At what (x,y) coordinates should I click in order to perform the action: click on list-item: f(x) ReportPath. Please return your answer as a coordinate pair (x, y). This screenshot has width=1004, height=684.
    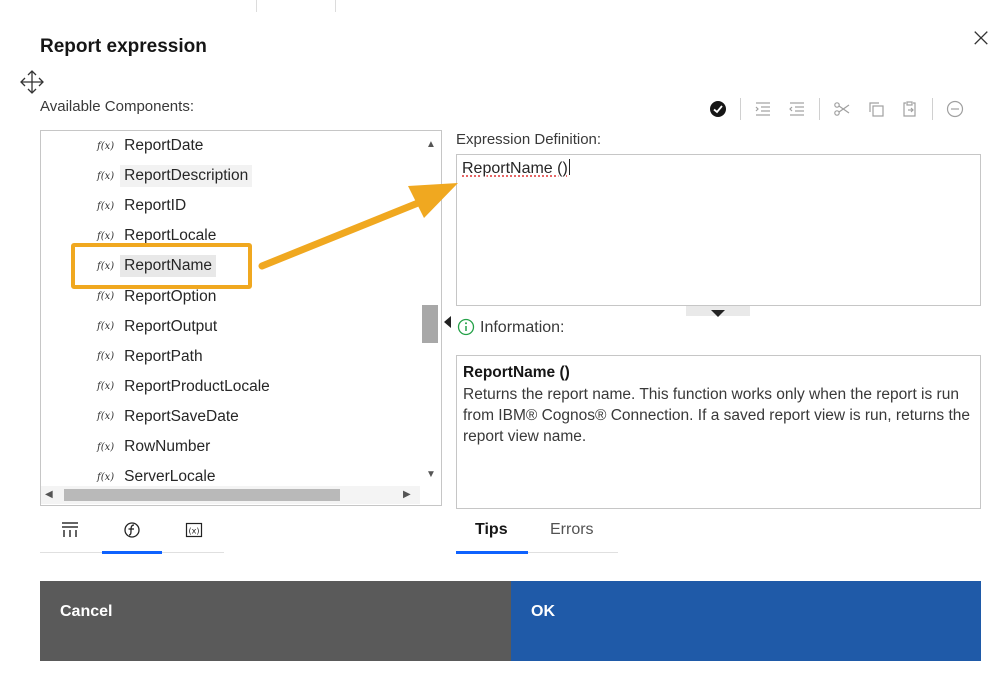
    Looking at the image, I should click on (152, 357).